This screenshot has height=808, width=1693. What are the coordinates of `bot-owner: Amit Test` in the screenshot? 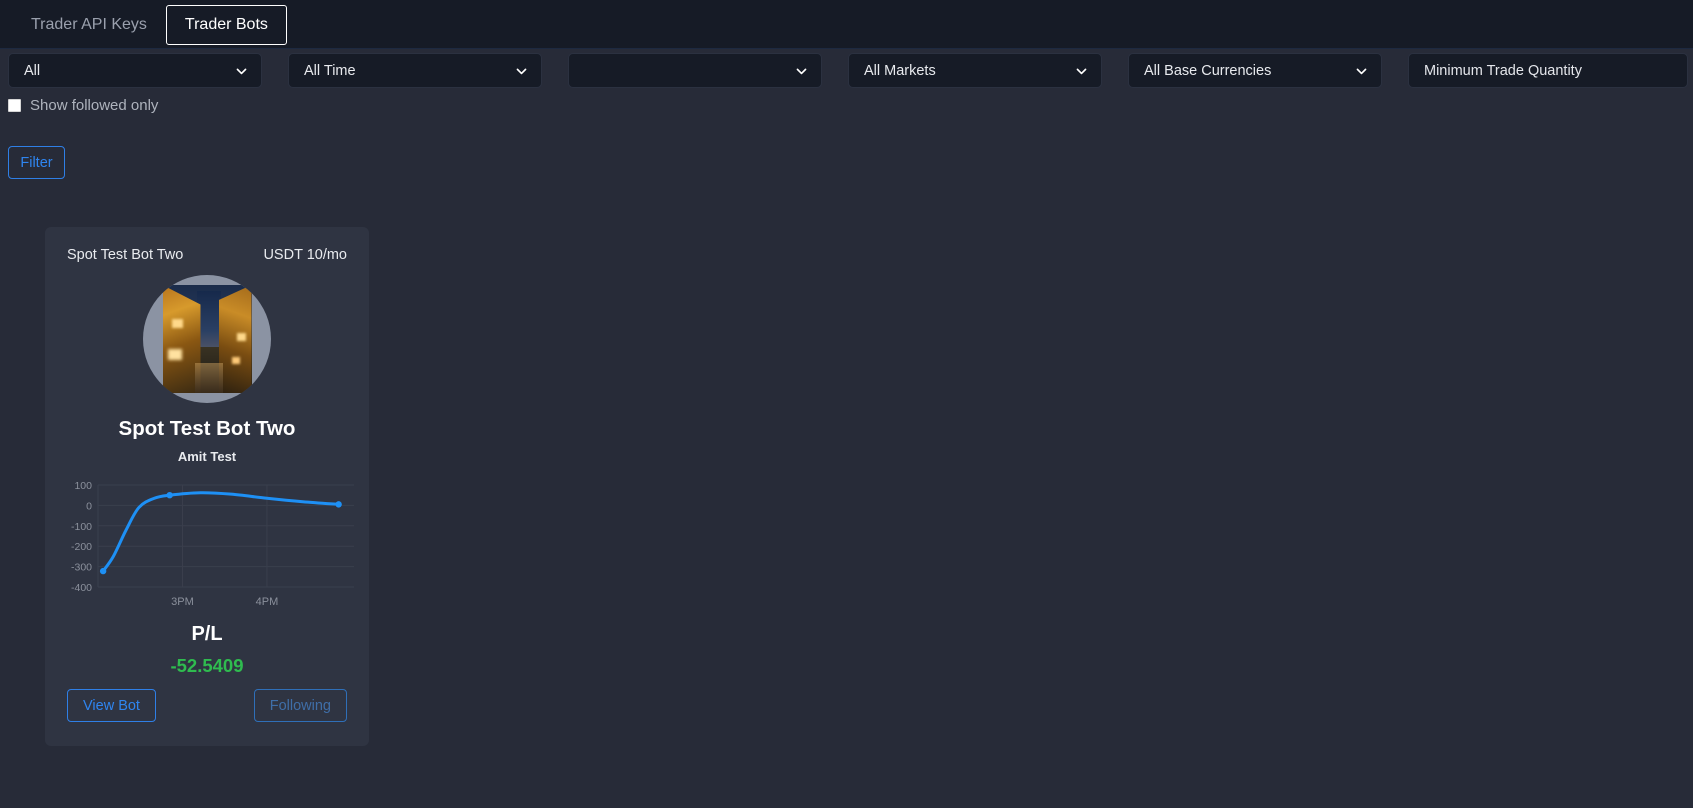 It's located at (207, 456).